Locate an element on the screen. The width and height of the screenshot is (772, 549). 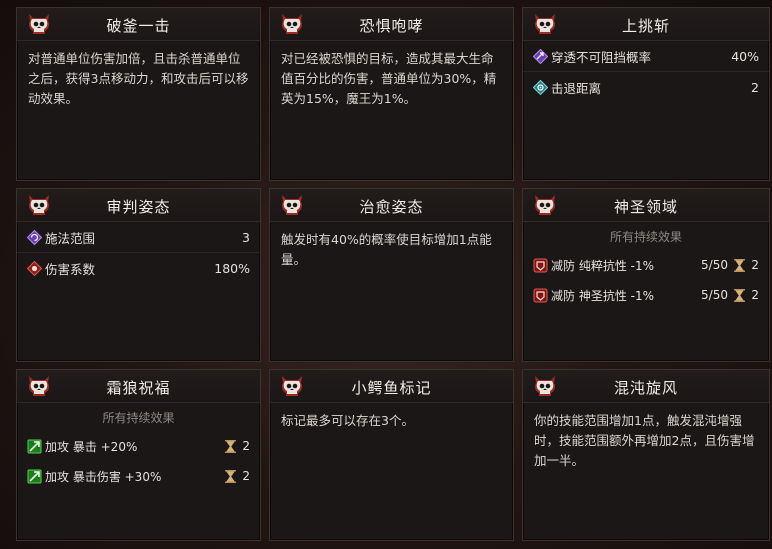
card-header: 霜狼祝福 is located at coordinates (138, 386).